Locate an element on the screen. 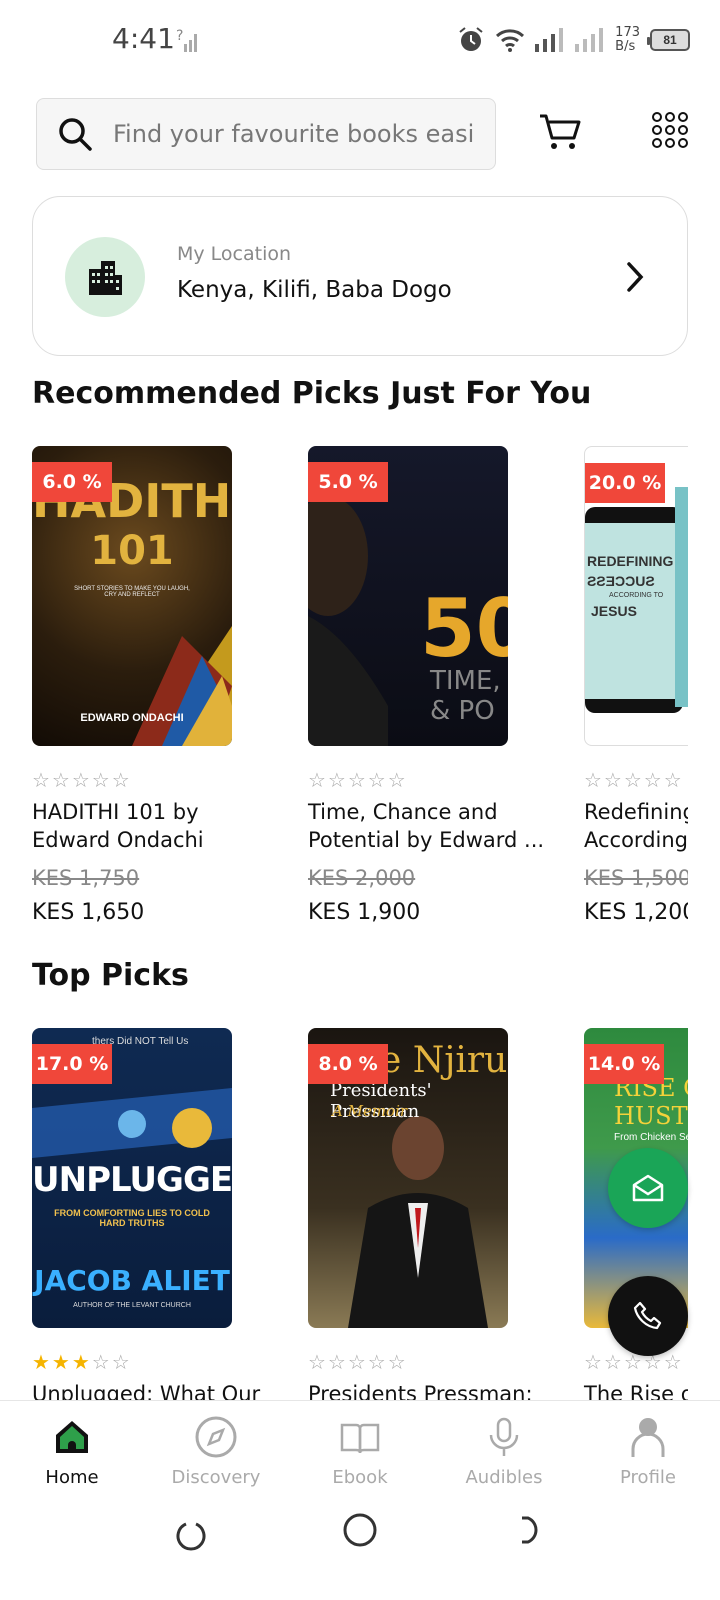 This screenshot has width=720, height=1600. discount-badge: 17.0 % is located at coordinates (72, 1064).